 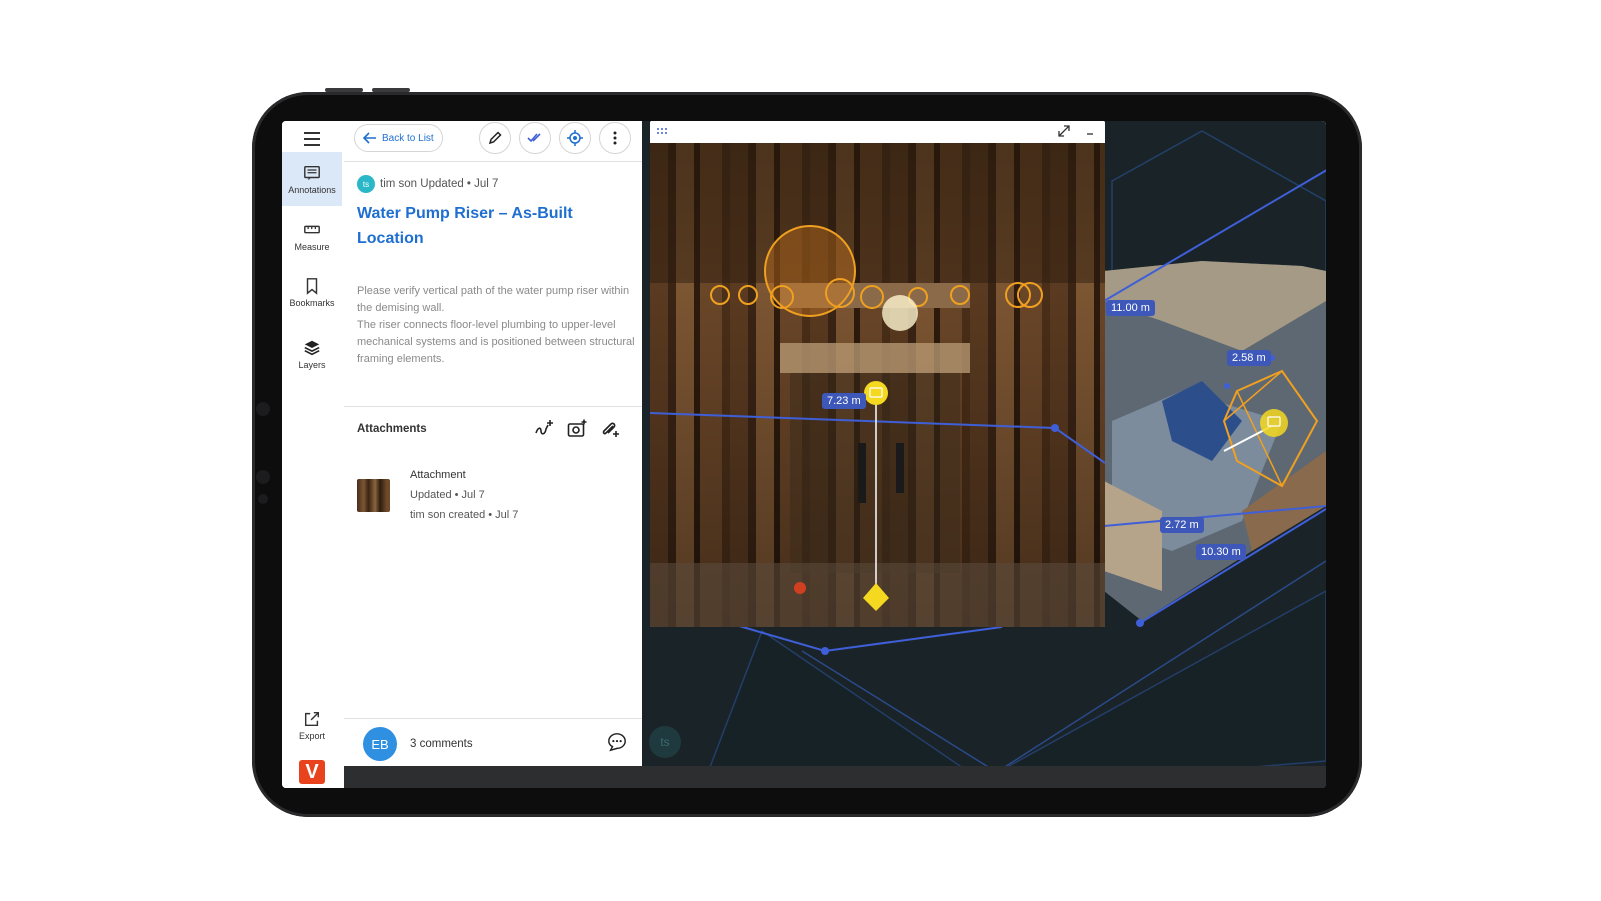 I want to click on back-to-list-button: Back to List, so click(x=398, y=138).